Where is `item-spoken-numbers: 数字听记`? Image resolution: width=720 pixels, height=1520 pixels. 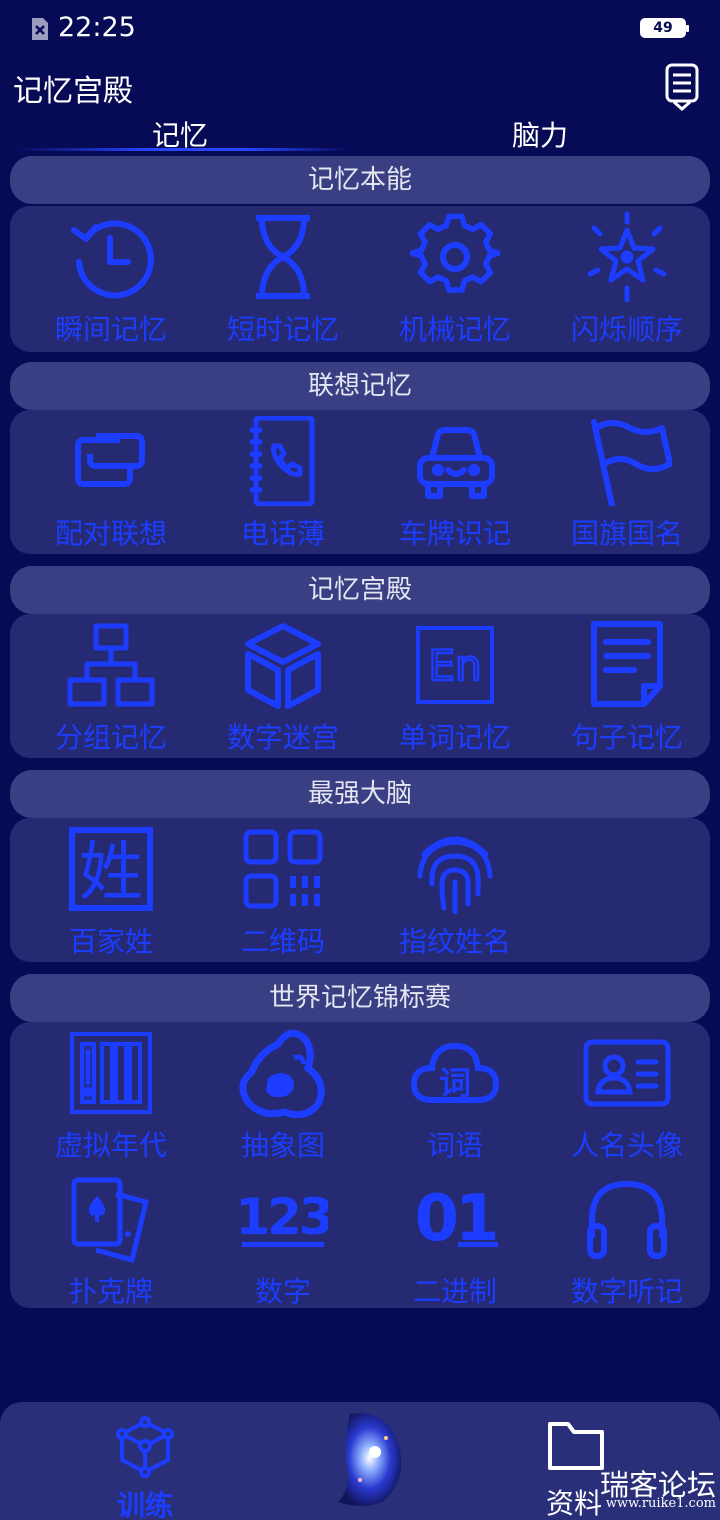 item-spoken-numbers: 数字听记 is located at coordinates (622, 1238).